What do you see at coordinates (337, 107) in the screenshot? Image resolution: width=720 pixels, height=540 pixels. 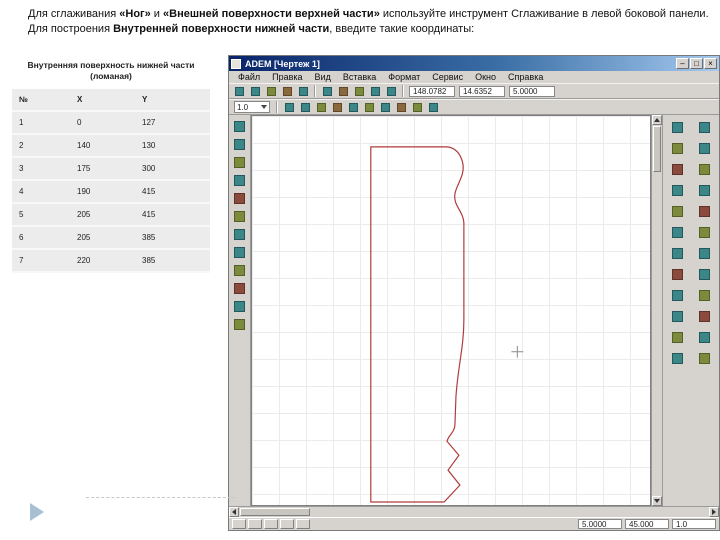 I see `pan-icon` at bounding box center [337, 107].